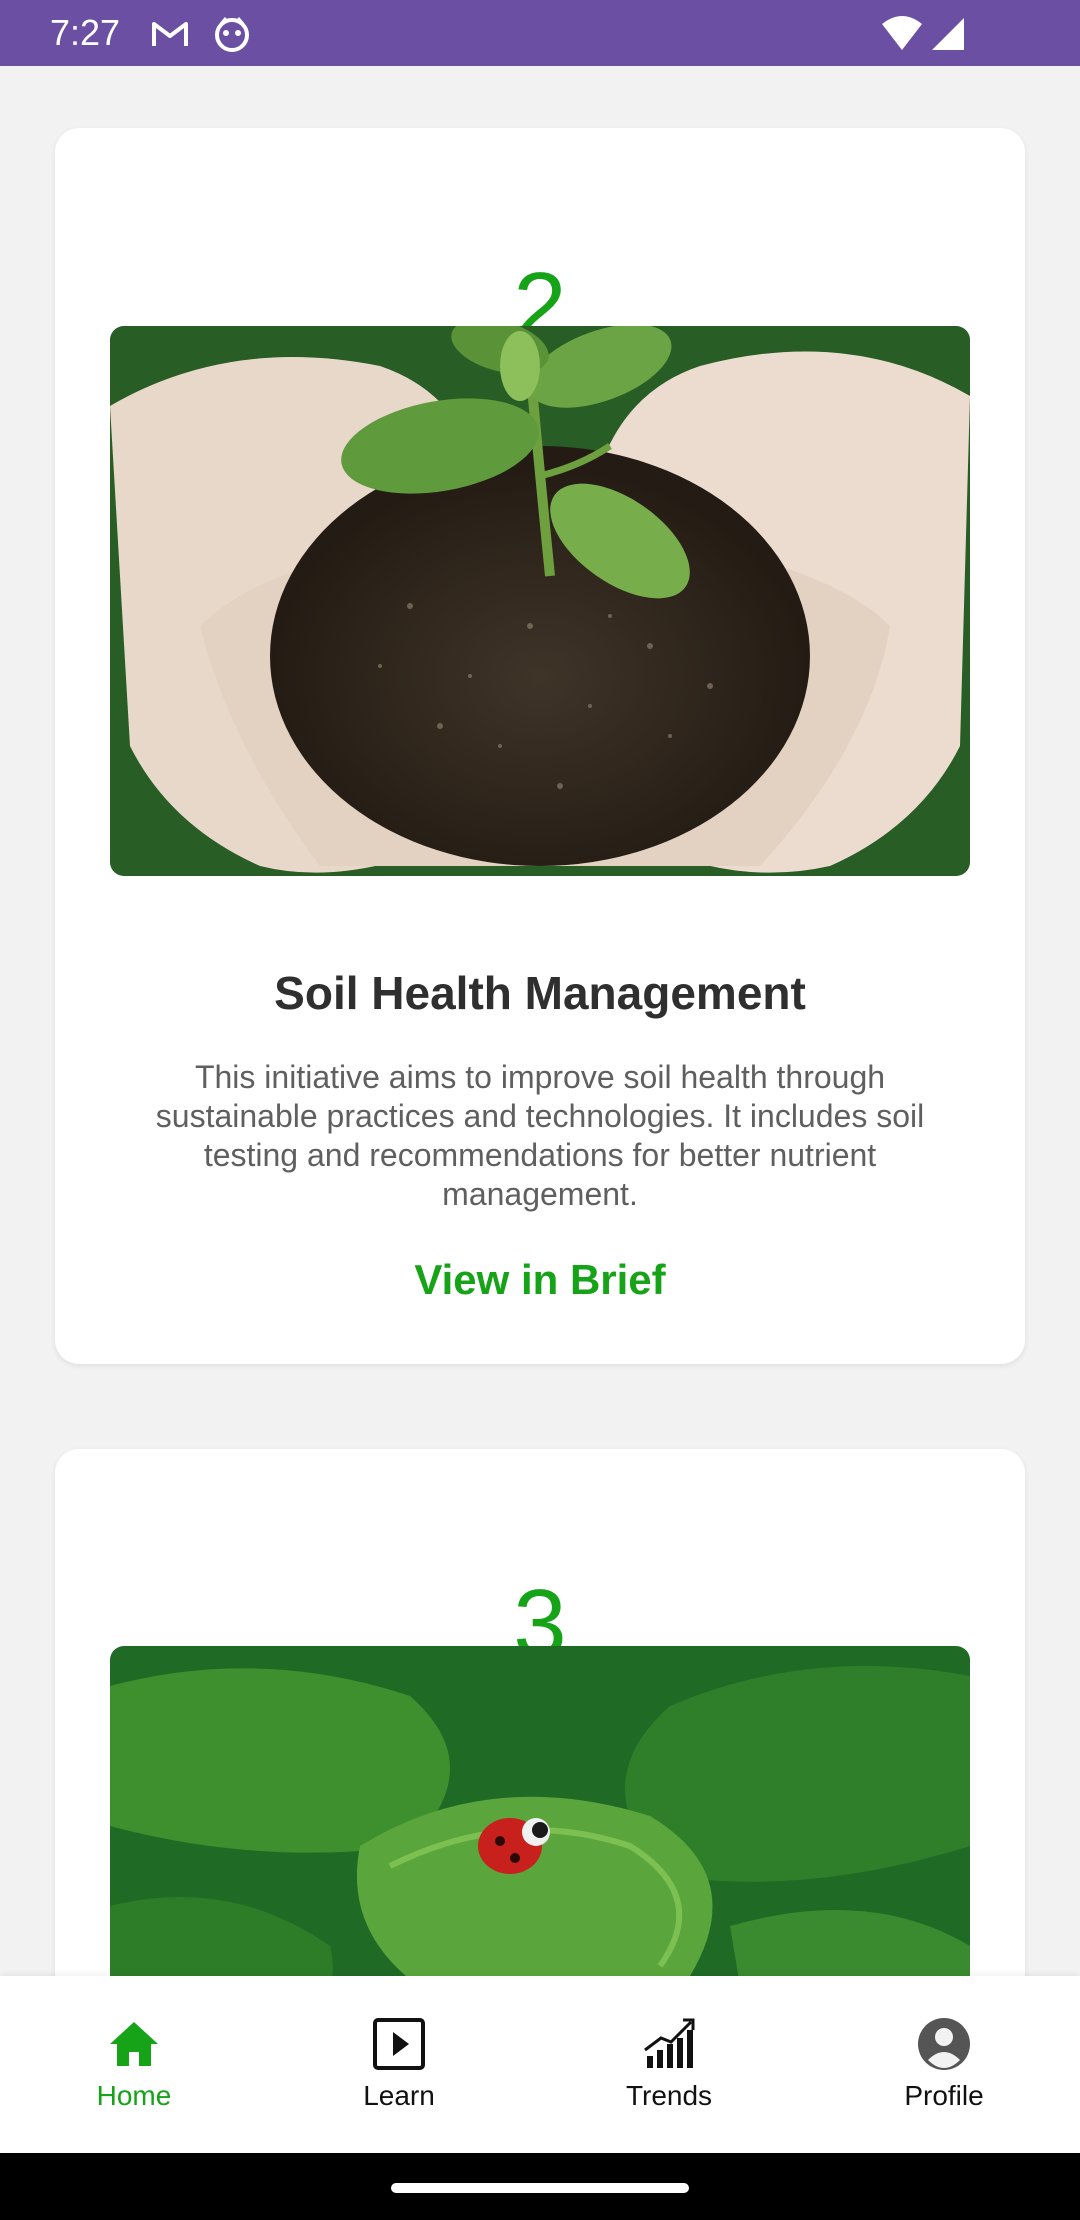  What do you see at coordinates (540, 2064) in the screenshot?
I see `bottom-navigation: Home Learn Trends Profile` at bounding box center [540, 2064].